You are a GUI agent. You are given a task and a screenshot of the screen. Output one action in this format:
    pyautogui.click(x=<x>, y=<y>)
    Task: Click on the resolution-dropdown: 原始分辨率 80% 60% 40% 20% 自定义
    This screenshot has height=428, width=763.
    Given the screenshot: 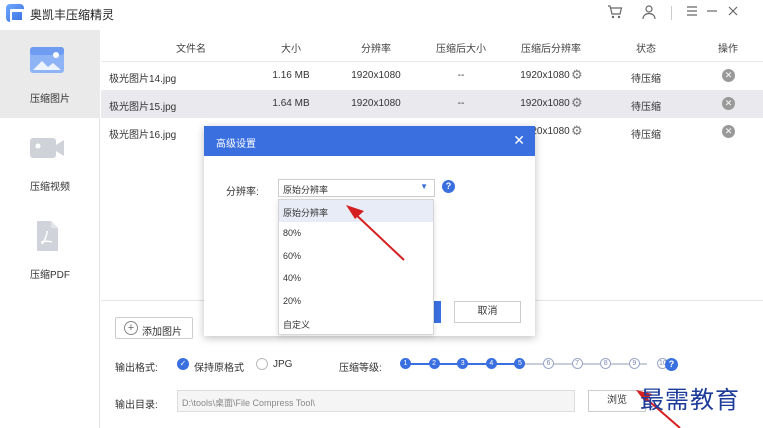 What is the action you would take?
    pyautogui.click(x=356, y=267)
    